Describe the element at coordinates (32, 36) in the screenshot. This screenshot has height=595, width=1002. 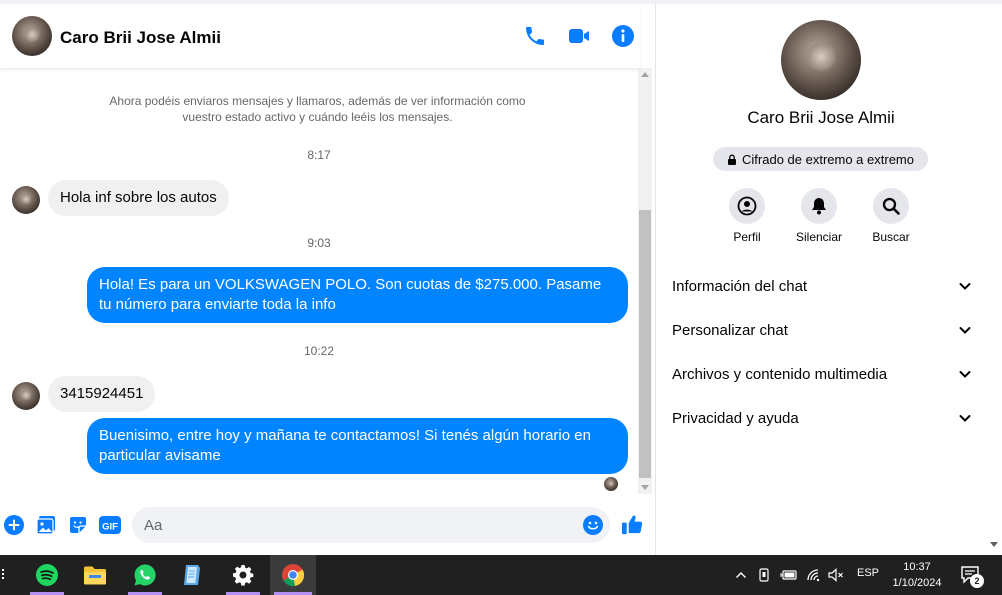
I see `contact-avatar` at that location.